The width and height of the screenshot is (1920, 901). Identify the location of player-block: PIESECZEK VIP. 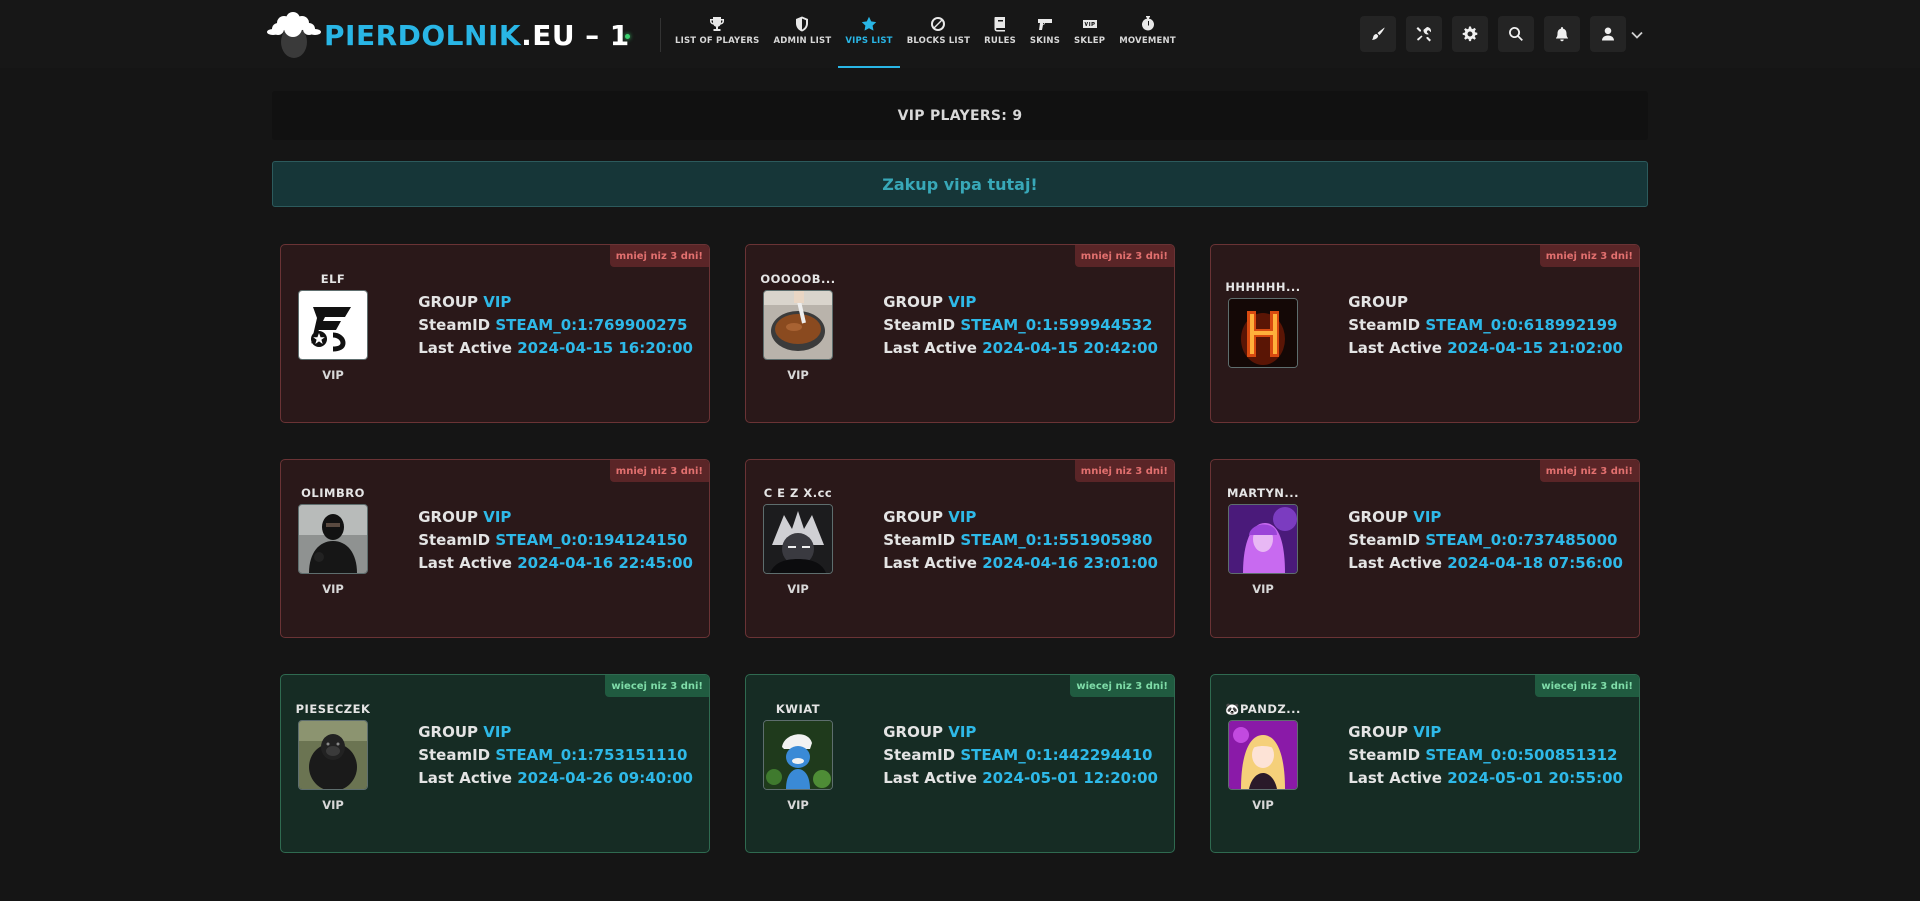
(333, 757).